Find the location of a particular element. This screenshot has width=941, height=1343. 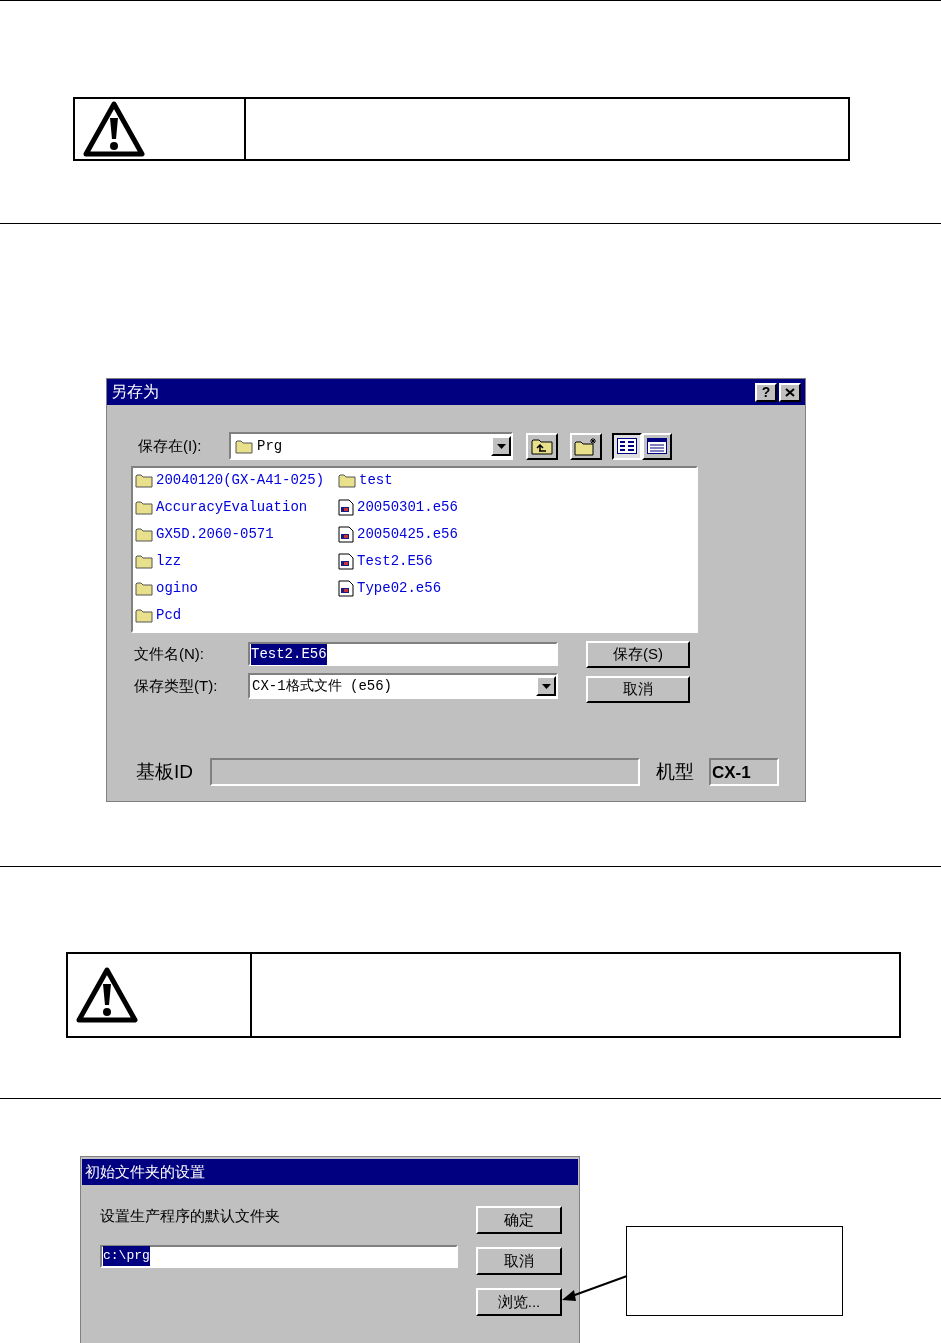

close-button is located at coordinates (790, 392).